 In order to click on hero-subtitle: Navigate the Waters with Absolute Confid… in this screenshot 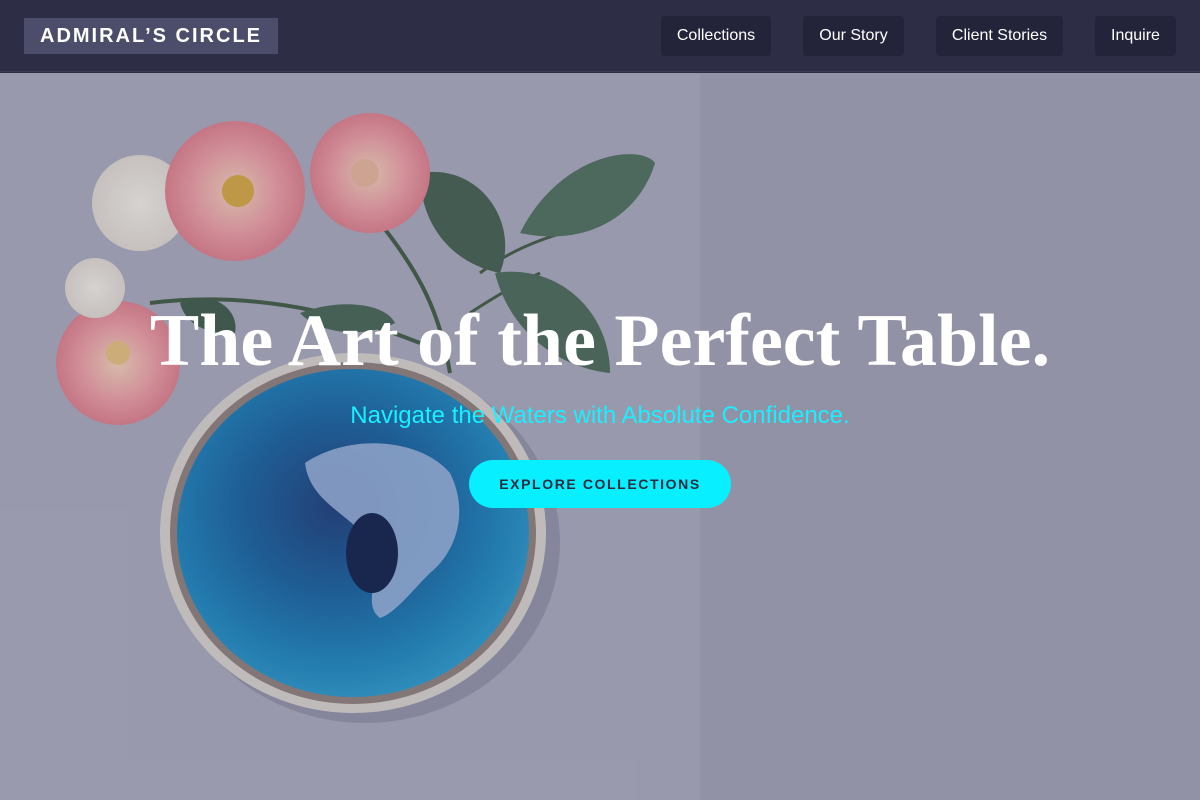, I will do `click(600, 415)`.